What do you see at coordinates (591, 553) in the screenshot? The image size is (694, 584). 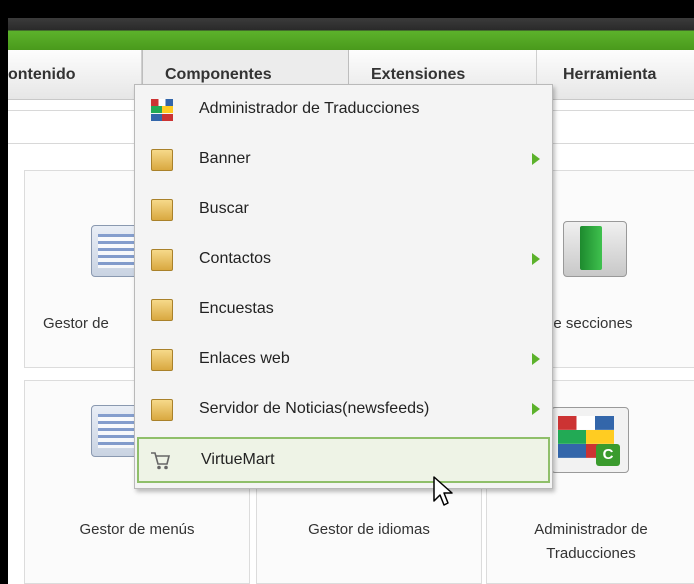 I see `card-label: Traducciones` at bounding box center [591, 553].